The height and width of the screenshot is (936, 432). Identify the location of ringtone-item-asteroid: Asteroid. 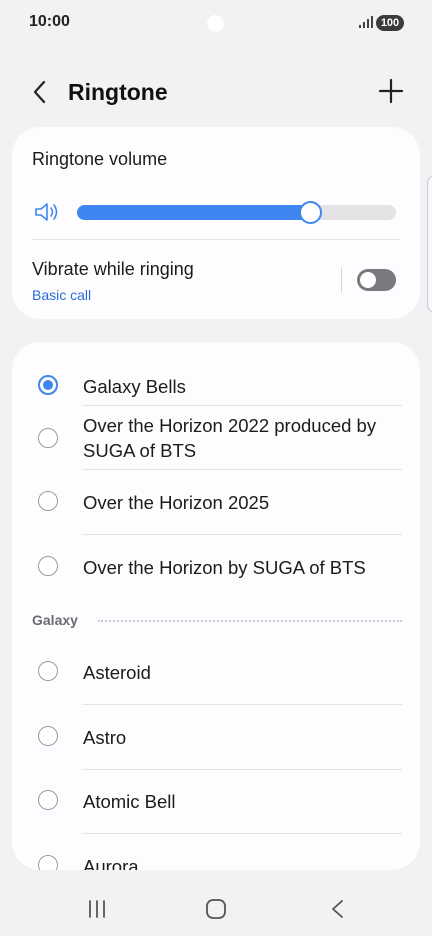
(216, 672).